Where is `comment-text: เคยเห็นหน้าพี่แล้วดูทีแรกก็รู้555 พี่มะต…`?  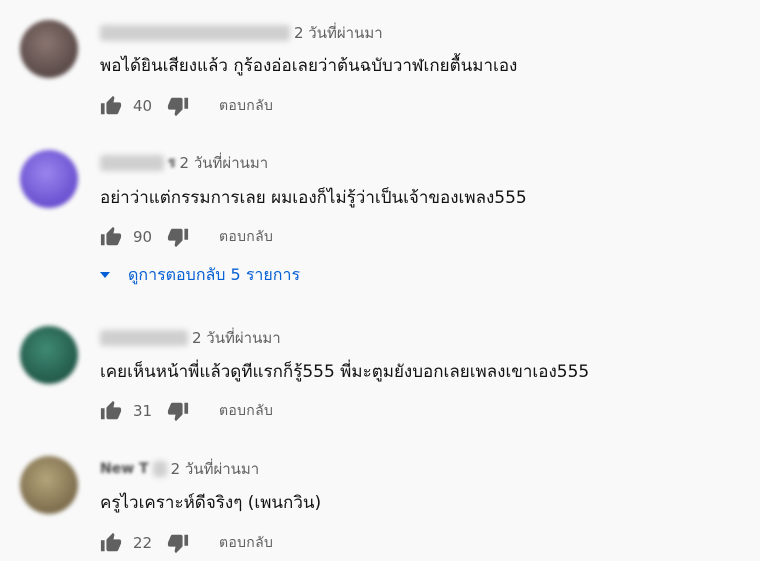 comment-text: เคยเห็นหน้าพี่แล้วดูทีแรกก็รู้555 พี่มะต… is located at coordinates (345, 372).